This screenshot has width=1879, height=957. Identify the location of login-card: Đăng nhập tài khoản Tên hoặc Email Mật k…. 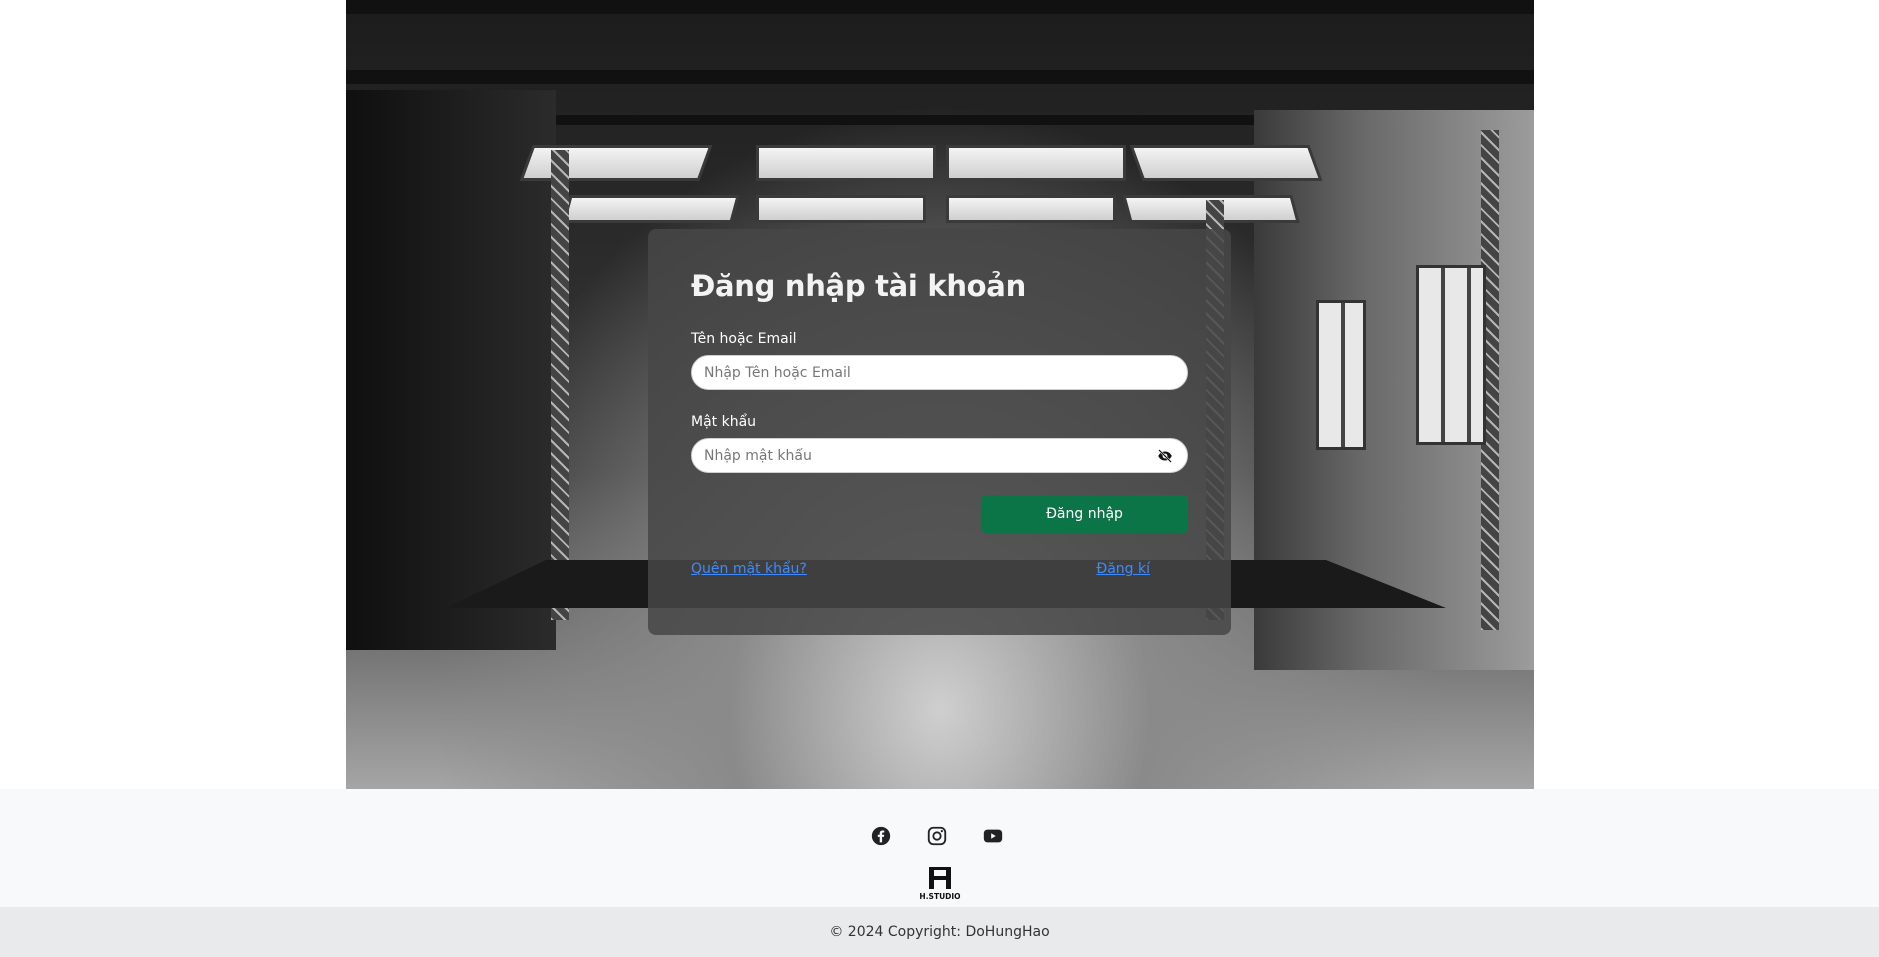
(939, 432).